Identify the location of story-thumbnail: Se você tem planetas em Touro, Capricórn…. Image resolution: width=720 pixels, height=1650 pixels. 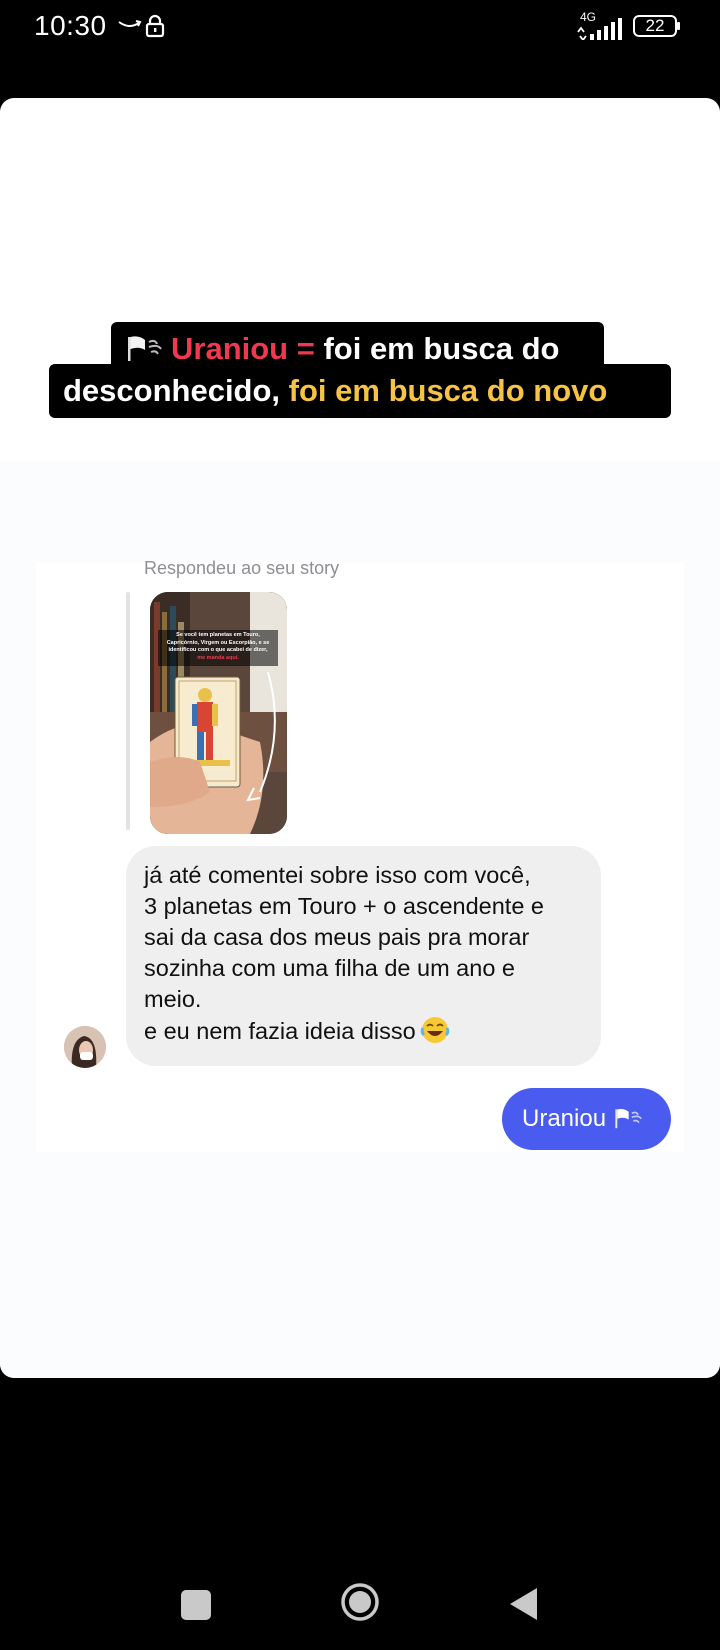
(218, 713).